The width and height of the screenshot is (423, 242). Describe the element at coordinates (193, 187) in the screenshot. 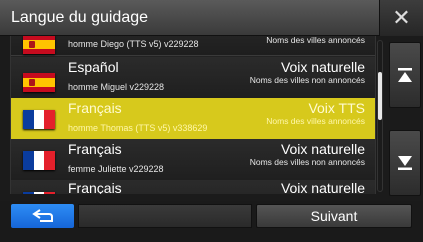

I see `list-item: Français Voix naturelle` at that location.